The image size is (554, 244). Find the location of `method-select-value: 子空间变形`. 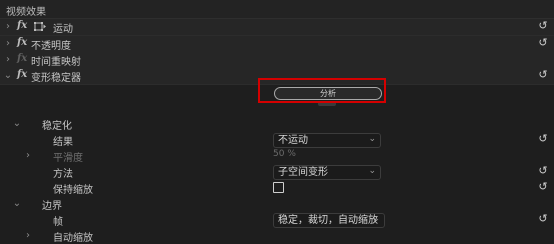

method-select-value: 子空间变形 is located at coordinates (303, 172).